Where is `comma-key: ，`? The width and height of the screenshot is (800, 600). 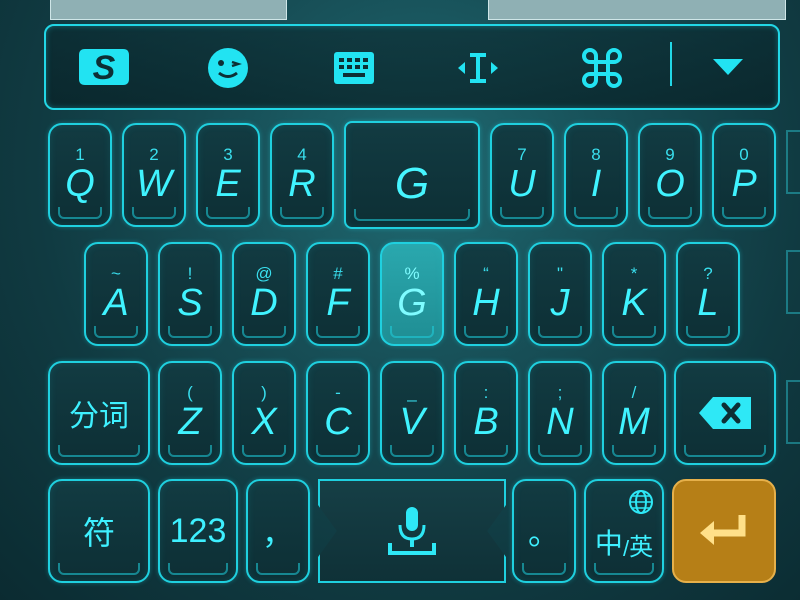 comma-key: ， is located at coordinates (278, 531).